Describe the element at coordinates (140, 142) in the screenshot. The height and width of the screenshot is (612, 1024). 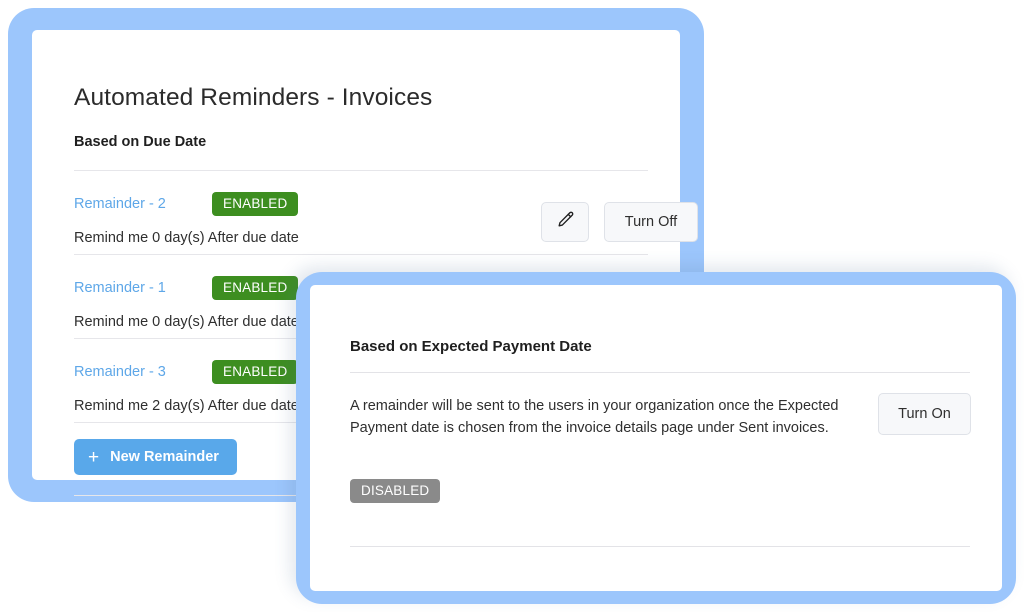
I see `section-heading-due-date: Based on Due Date` at that location.